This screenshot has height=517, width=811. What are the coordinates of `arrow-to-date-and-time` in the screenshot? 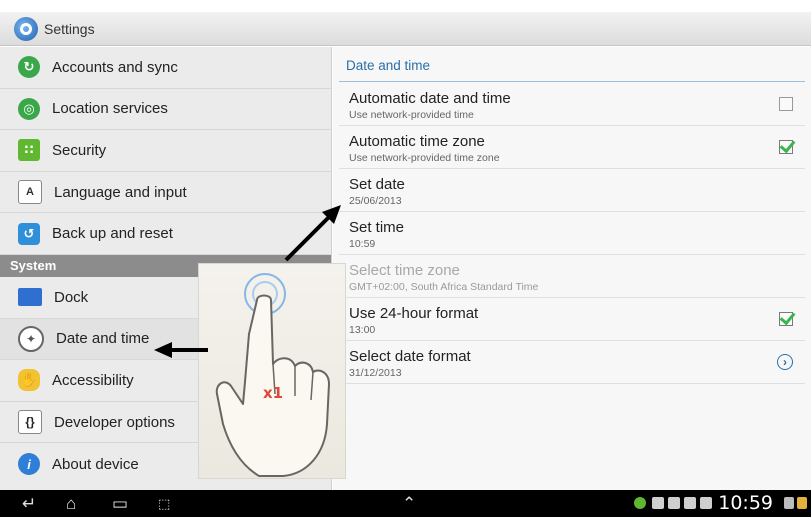 It's located at (181, 350).